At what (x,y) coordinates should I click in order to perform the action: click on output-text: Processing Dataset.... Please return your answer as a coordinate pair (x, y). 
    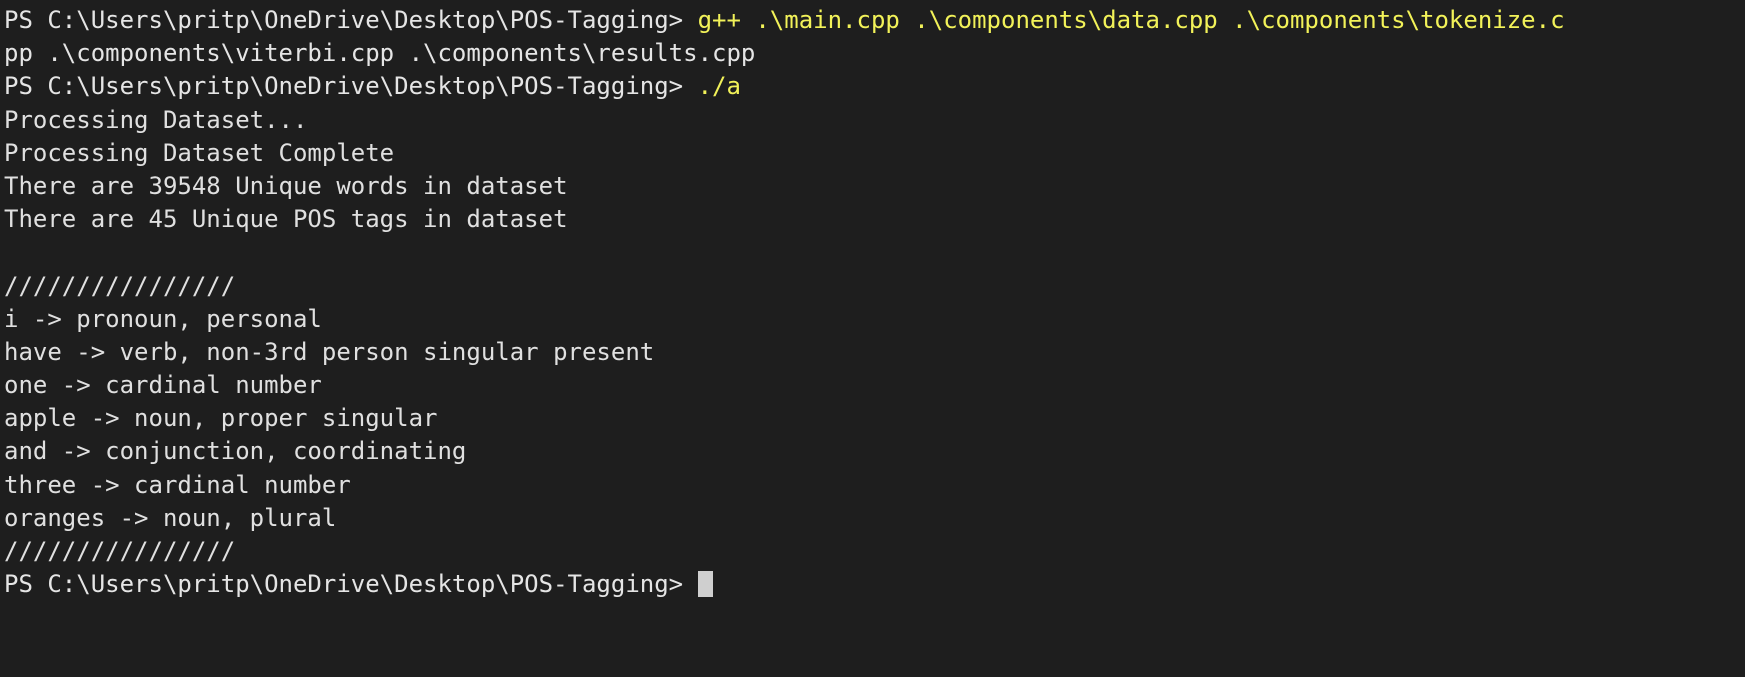
    Looking at the image, I should click on (156, 119).